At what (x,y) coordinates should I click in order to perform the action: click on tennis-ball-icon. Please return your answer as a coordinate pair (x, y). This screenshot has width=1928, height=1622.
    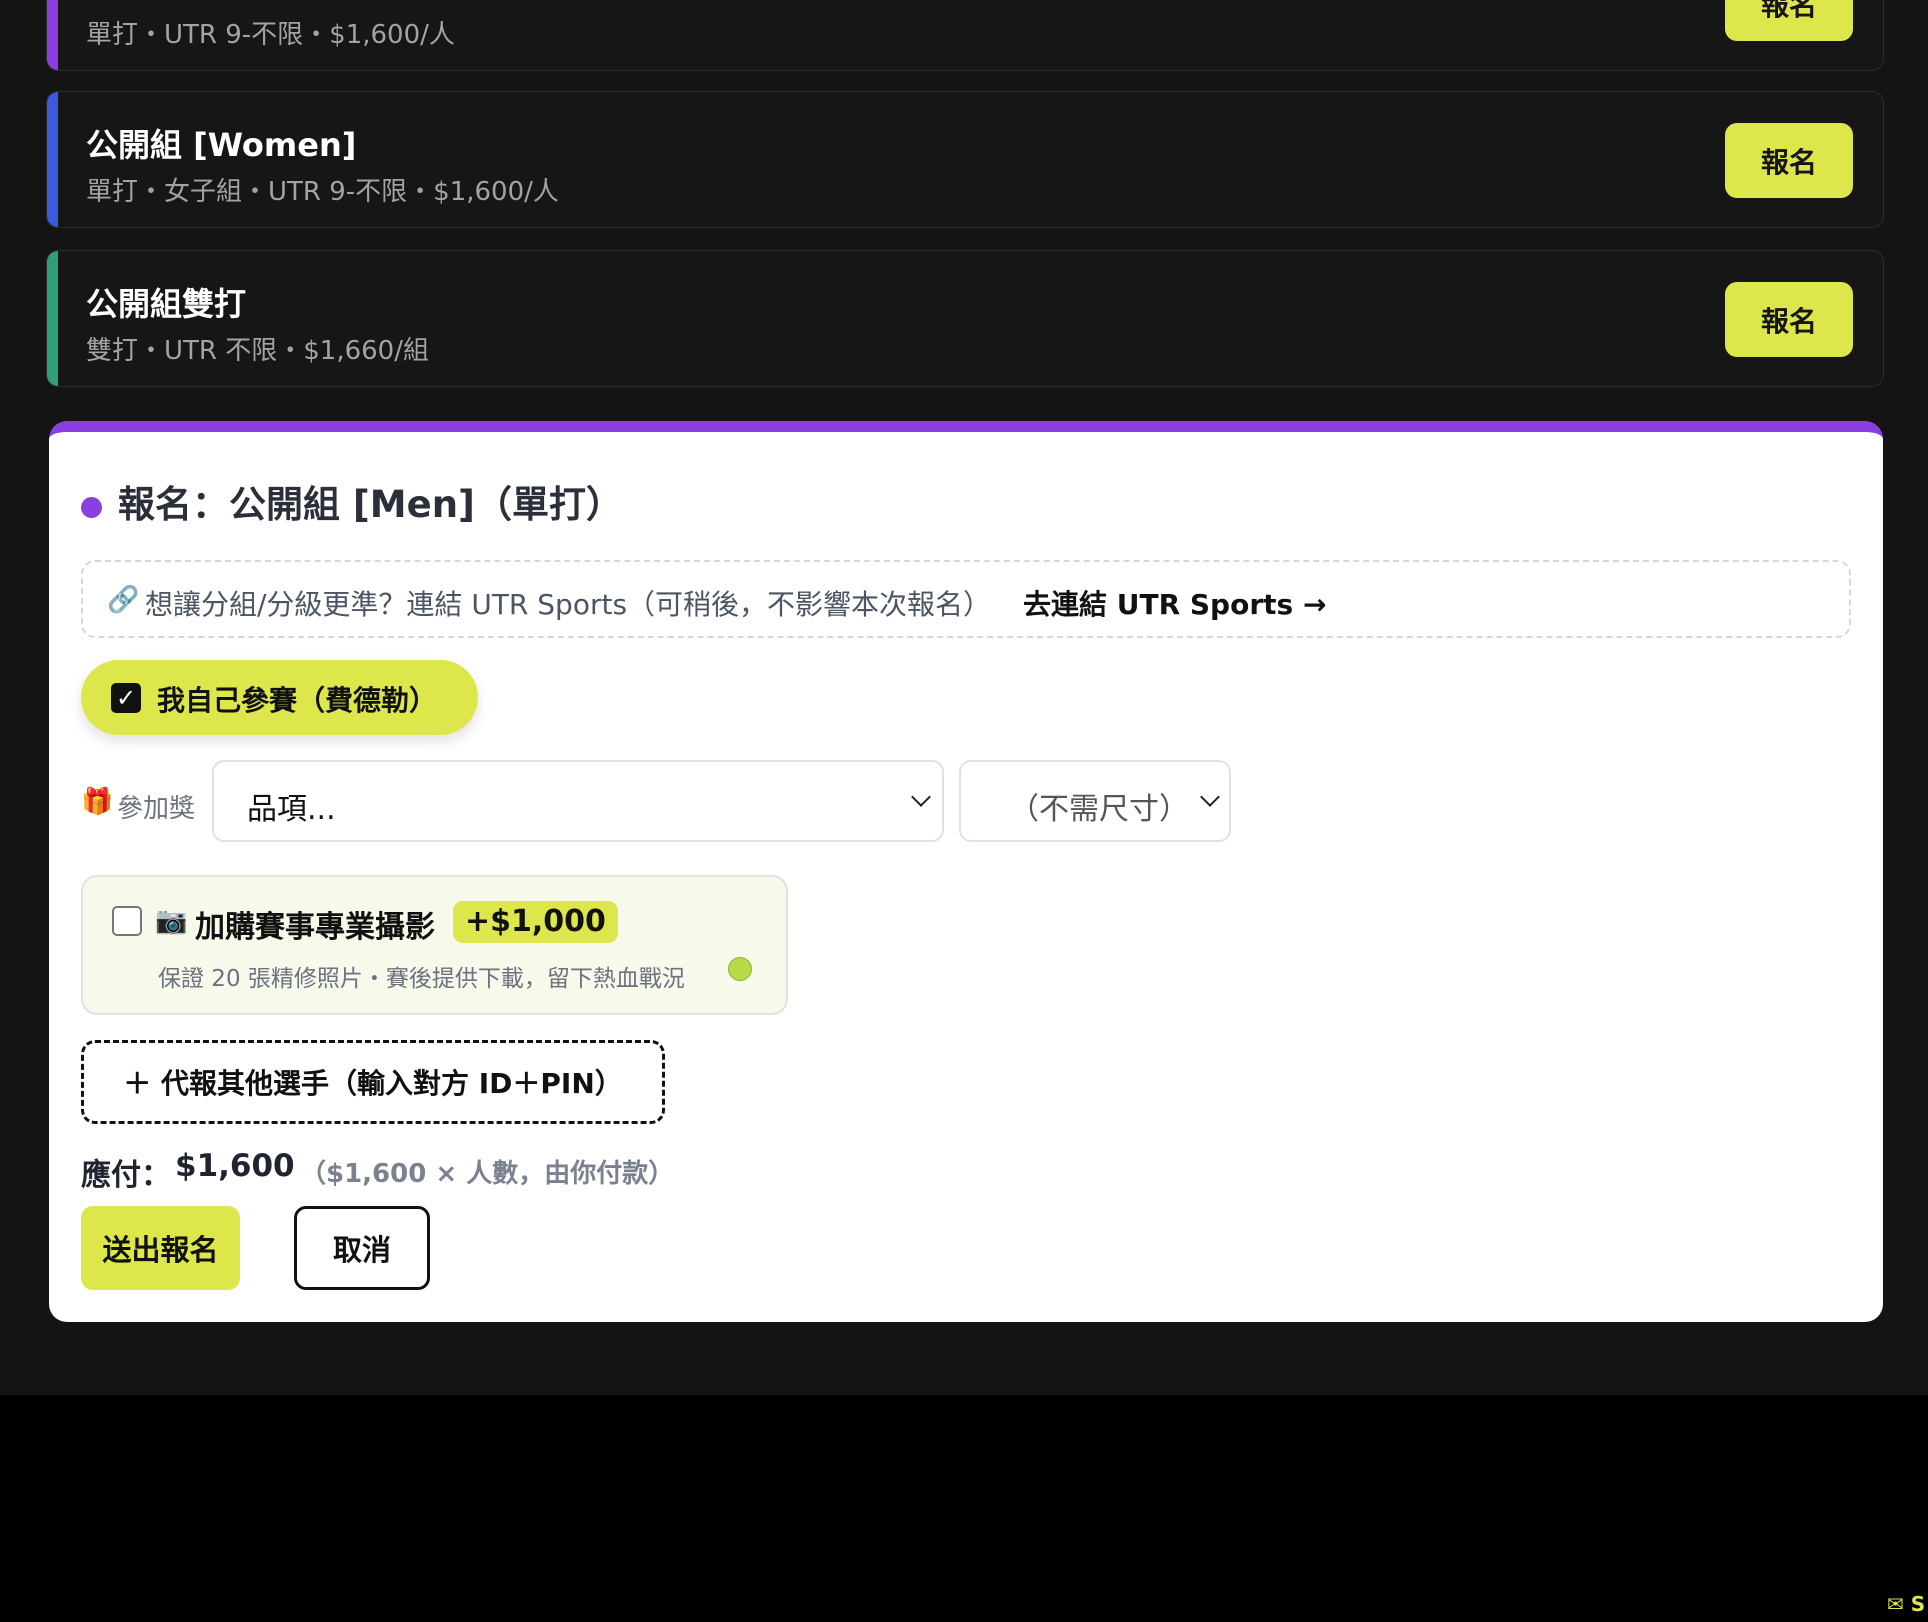
    Looking at the image, I should click on (740, 969).